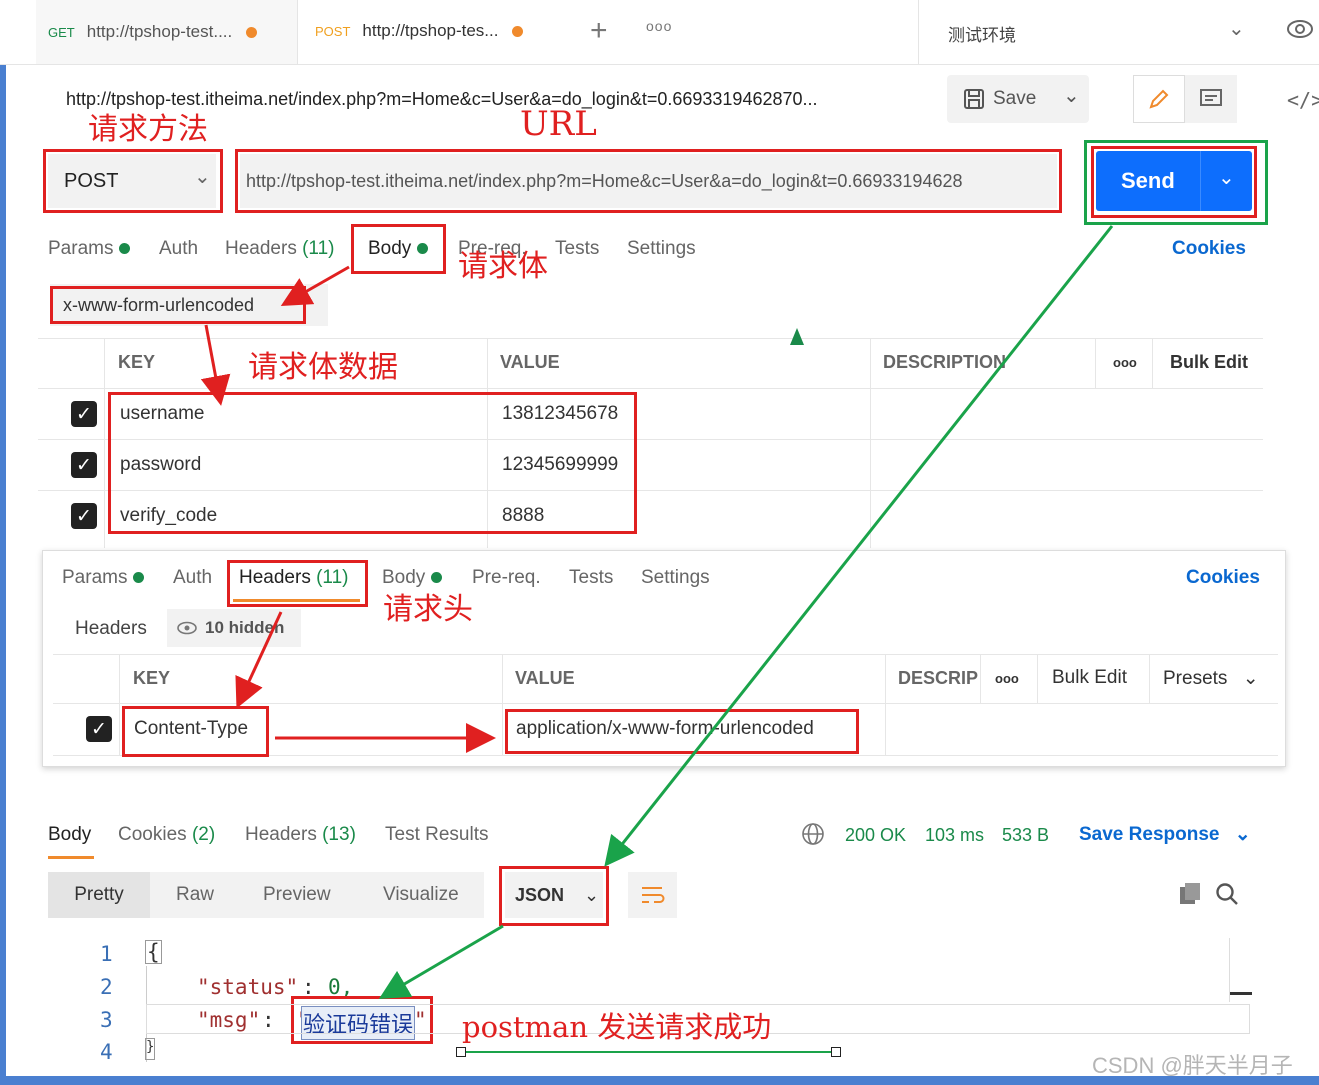  Describe the element at coordinates (71, 857) in the screenshot. I see `response-body-underline` at that location.